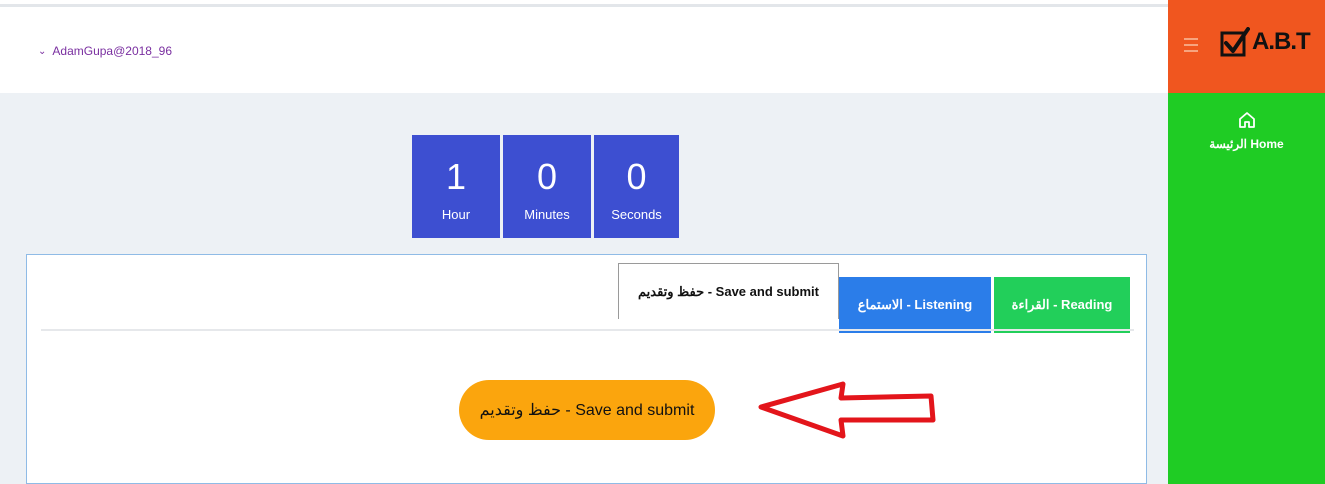  I want to click on timer-hours-label: Hour, so click(456, 214).